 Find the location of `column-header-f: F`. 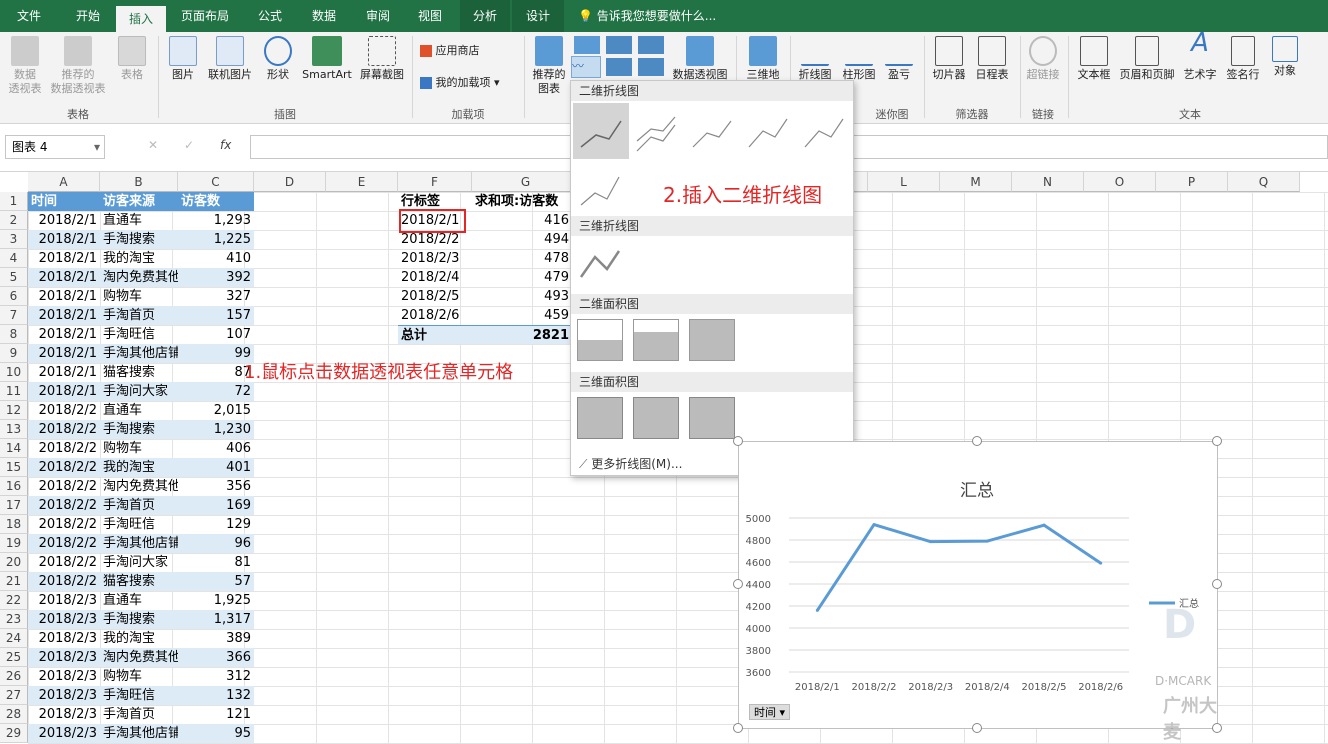

column-header-f: F is located at coordinates (435, 182).